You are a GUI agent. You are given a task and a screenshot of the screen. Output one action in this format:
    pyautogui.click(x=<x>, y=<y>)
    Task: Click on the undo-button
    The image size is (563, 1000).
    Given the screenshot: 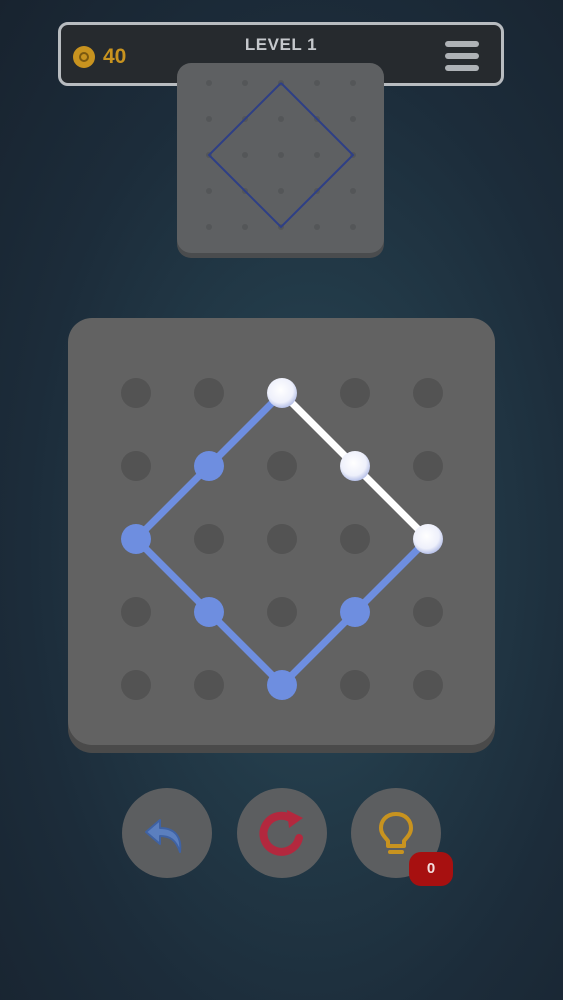 What is the action you would take?
    pyautogui.click(x=167, y=833)
    